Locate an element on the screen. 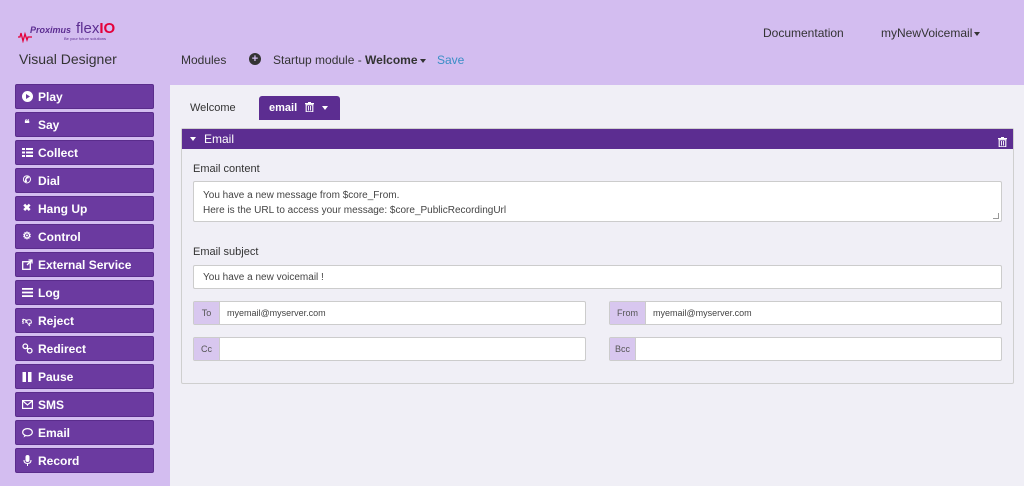 This screenshot has height=486, width=1024. resize-handle-icon is located at coordinates (996, 216).